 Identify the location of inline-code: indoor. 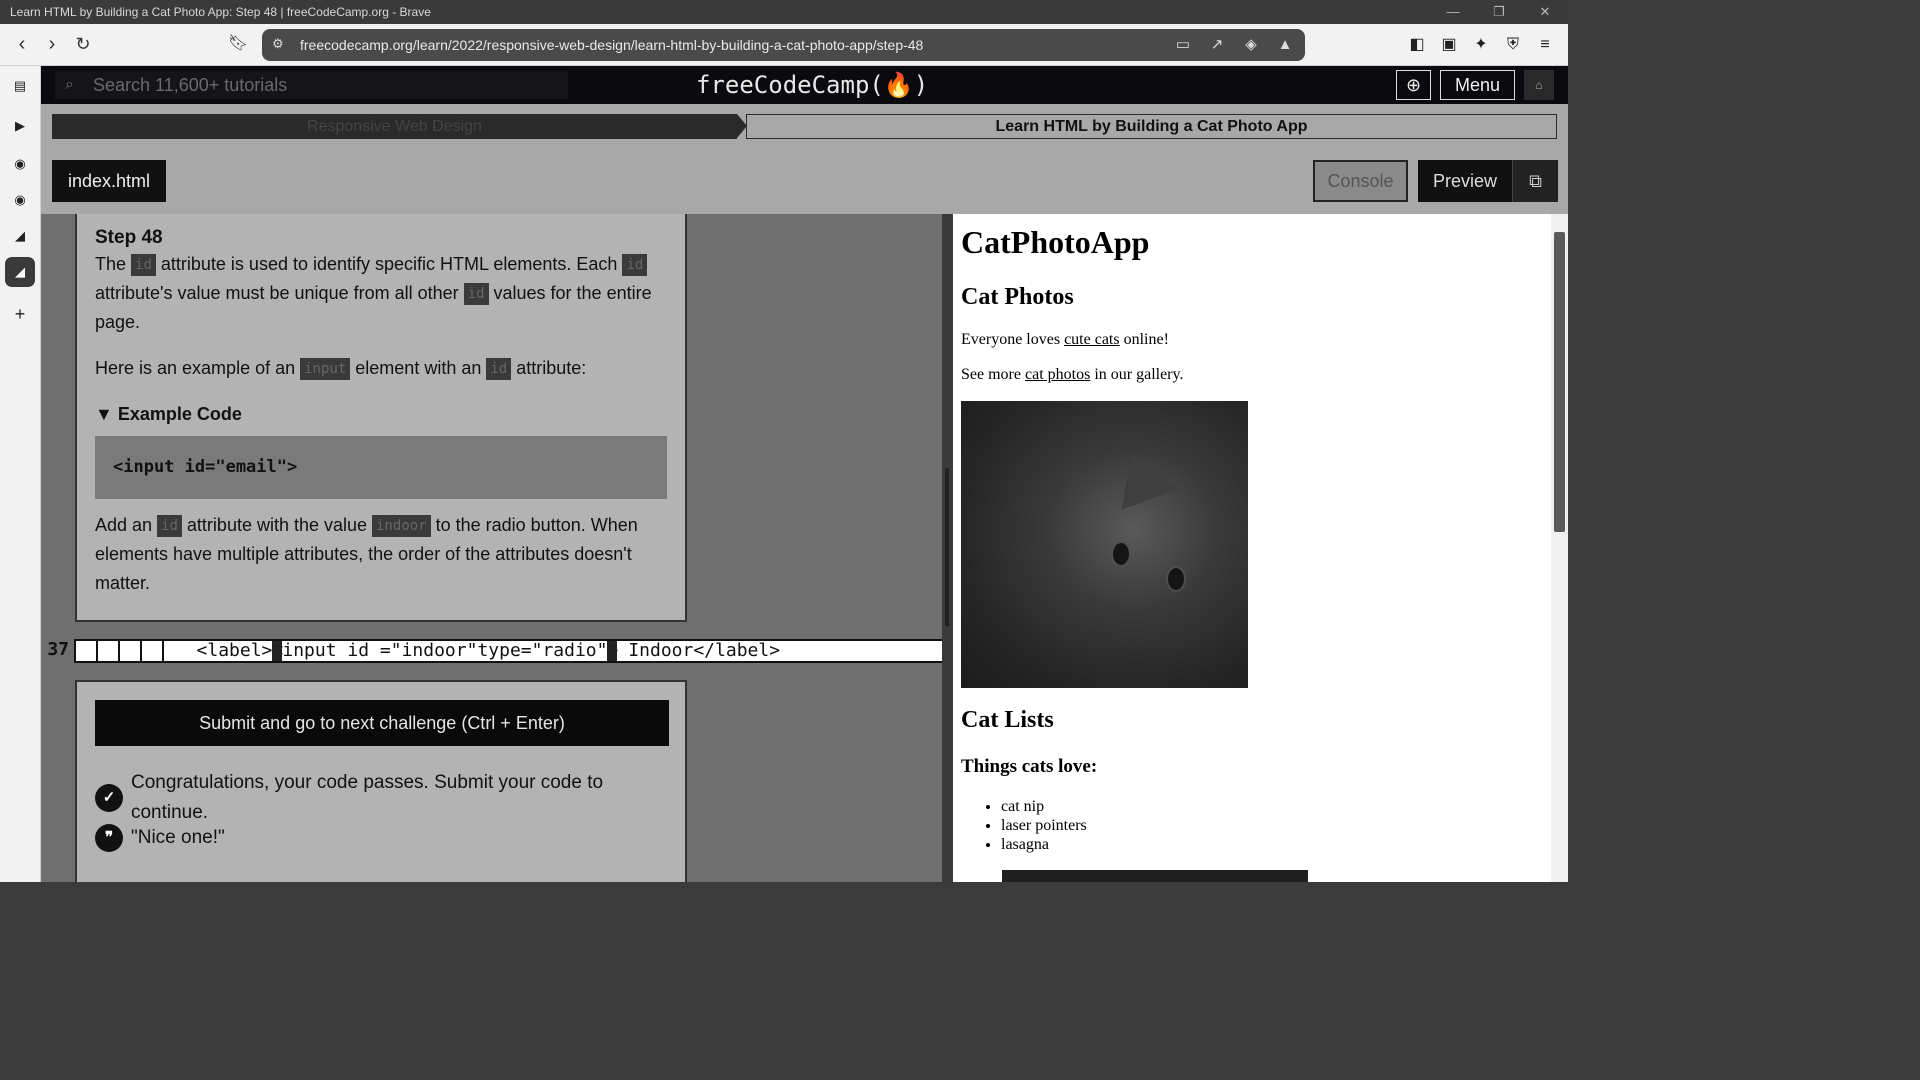
(401, 526).